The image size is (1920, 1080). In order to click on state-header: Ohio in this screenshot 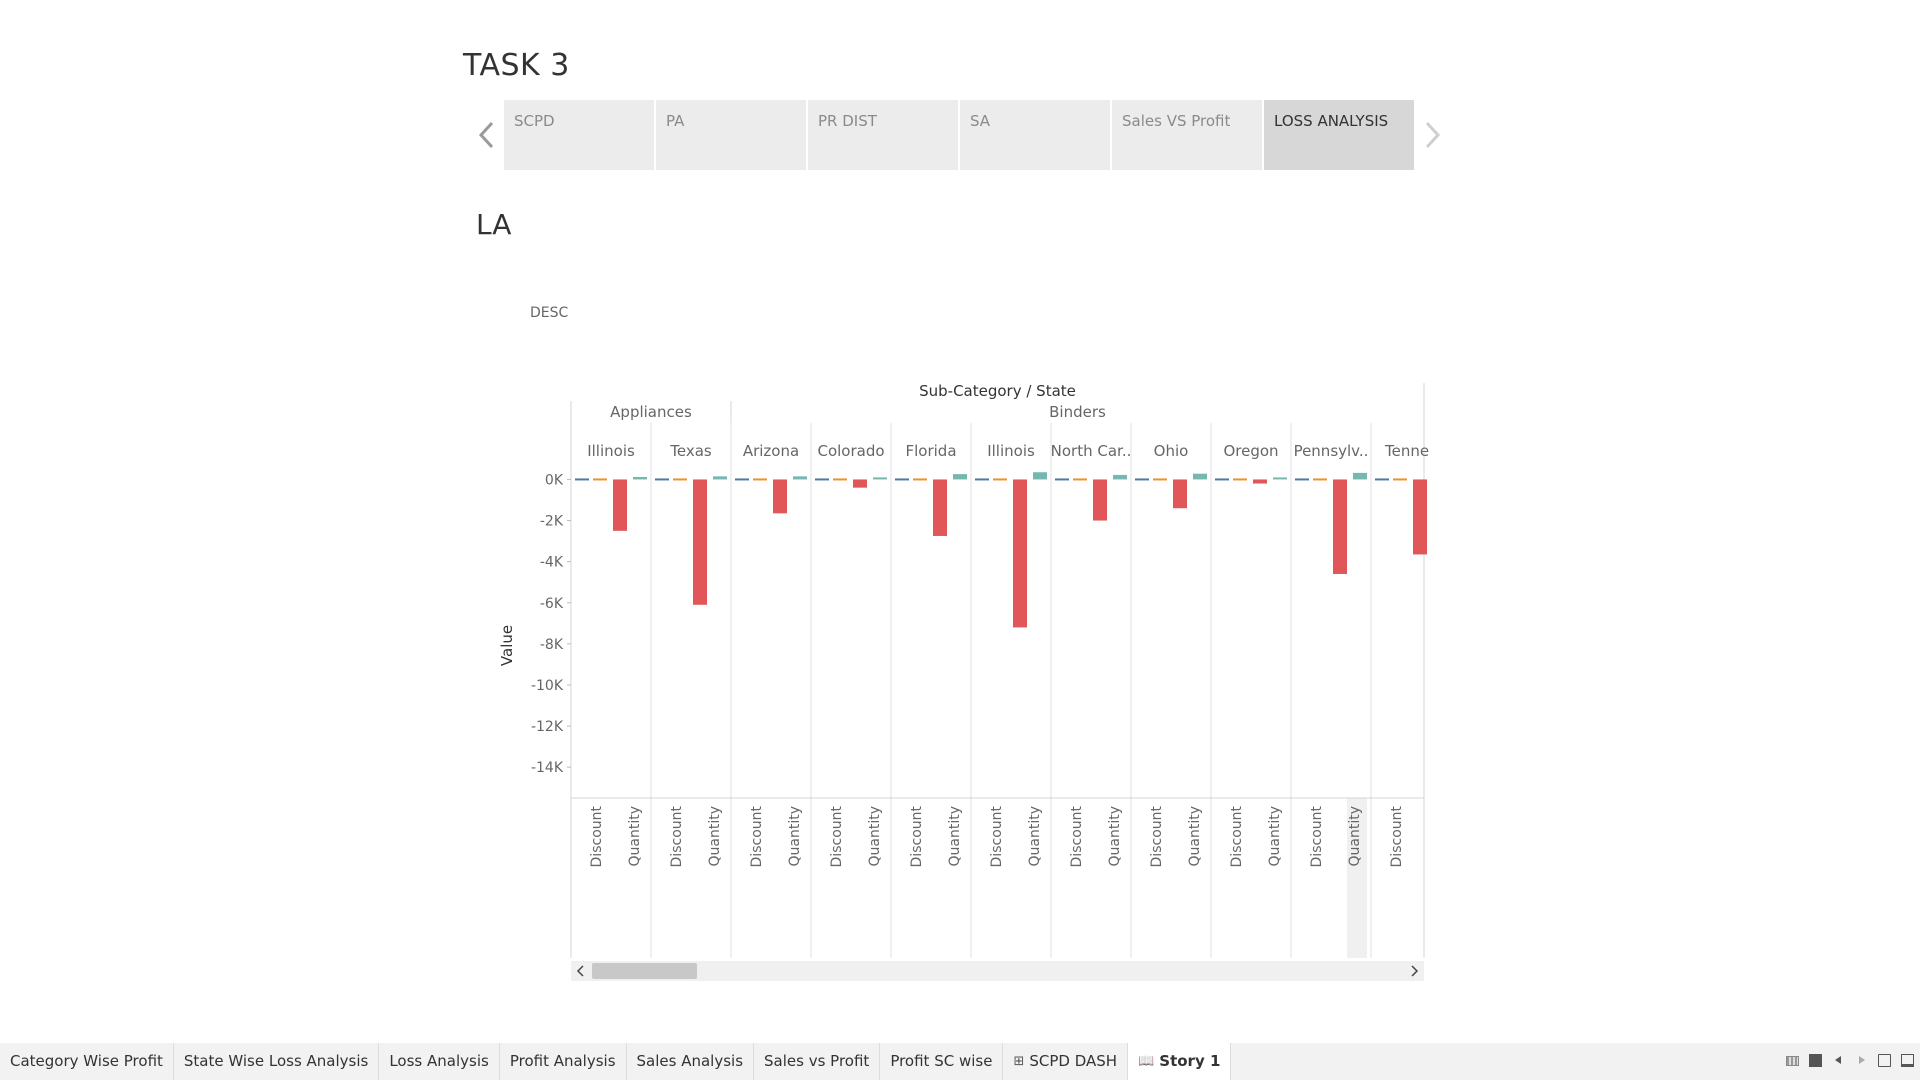, I will do `click(1171, 451)`.